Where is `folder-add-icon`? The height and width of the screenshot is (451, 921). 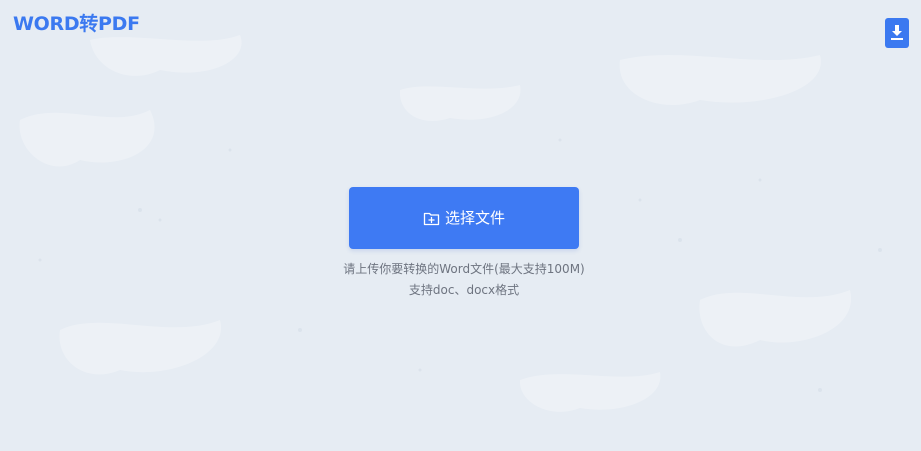
folder-add-icon is located at coordinates (431, 218).